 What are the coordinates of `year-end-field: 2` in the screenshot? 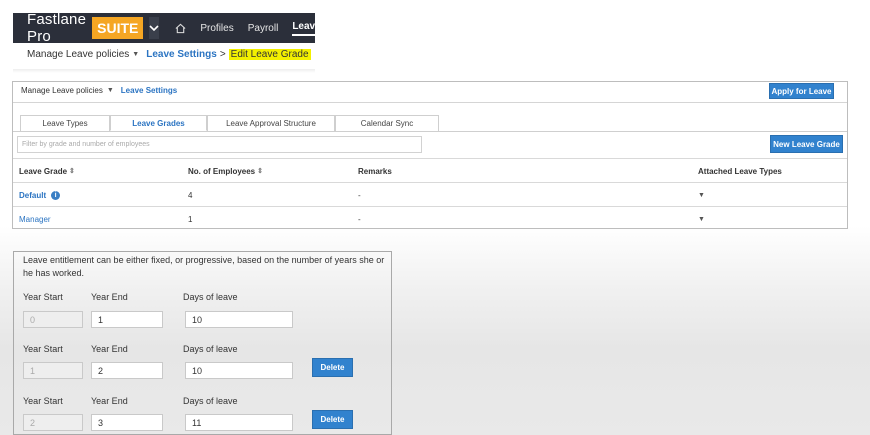 It's located at (127, 370).